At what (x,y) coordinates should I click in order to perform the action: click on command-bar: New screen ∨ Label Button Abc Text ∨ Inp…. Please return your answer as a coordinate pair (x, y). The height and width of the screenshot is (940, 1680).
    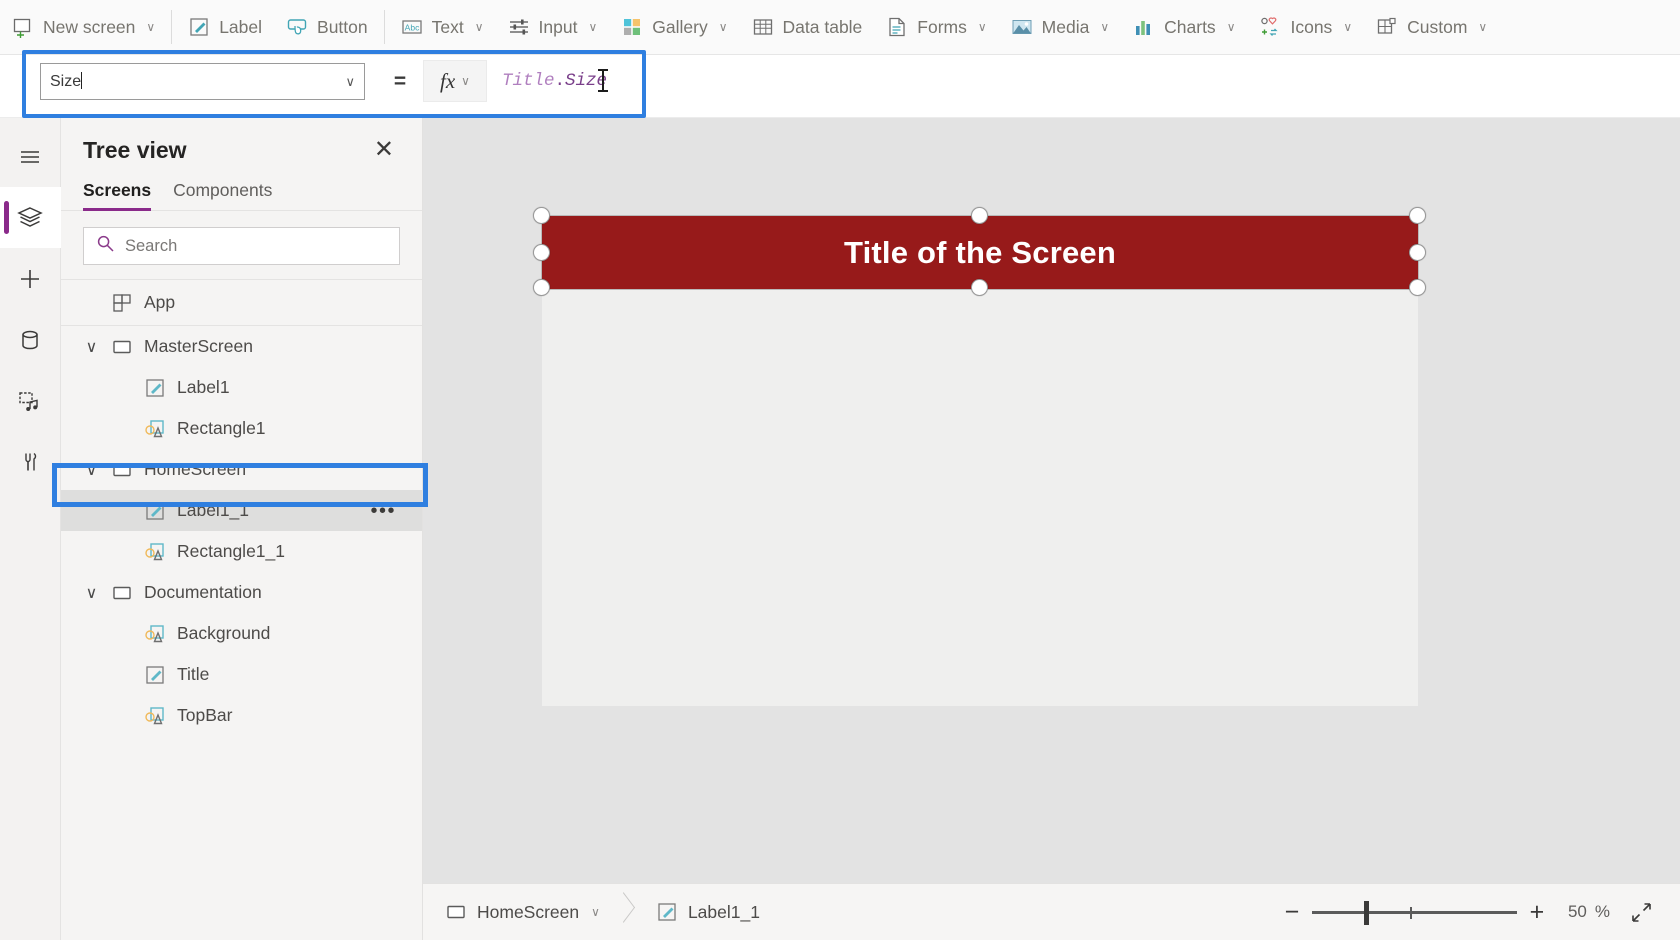
    Looking at the image, I should click on (840, 27).